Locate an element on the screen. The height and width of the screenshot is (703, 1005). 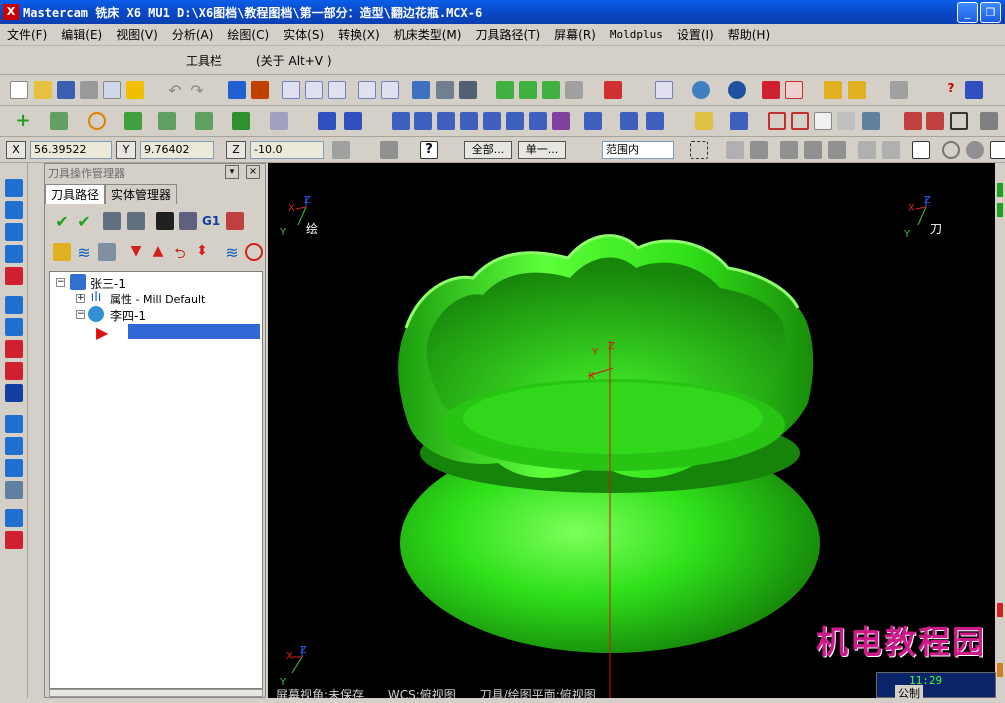
revolve-icon is located at coordinates (14, 210).